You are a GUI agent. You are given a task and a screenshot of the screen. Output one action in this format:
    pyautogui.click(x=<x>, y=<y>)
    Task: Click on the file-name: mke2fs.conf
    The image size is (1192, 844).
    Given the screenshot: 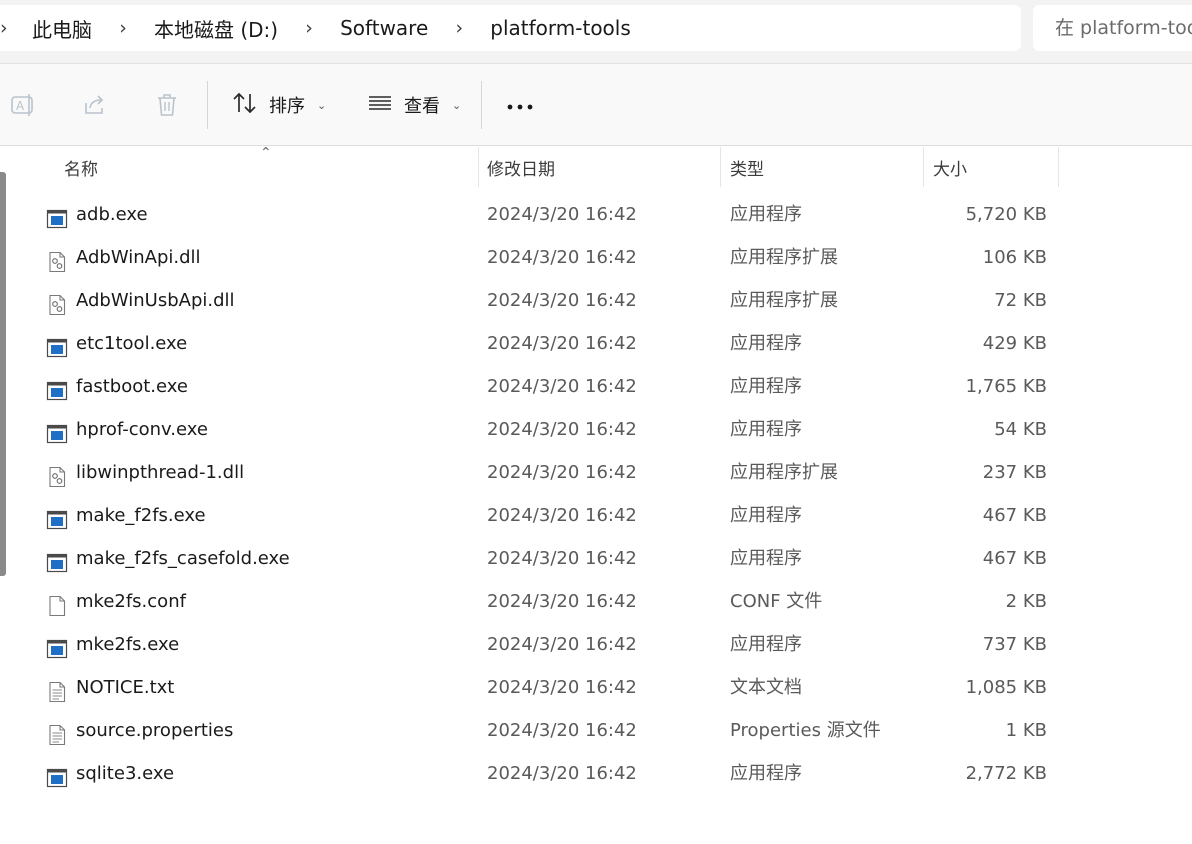 What is the action you would take?
    pyautogui.click(x=131, y=601)
    